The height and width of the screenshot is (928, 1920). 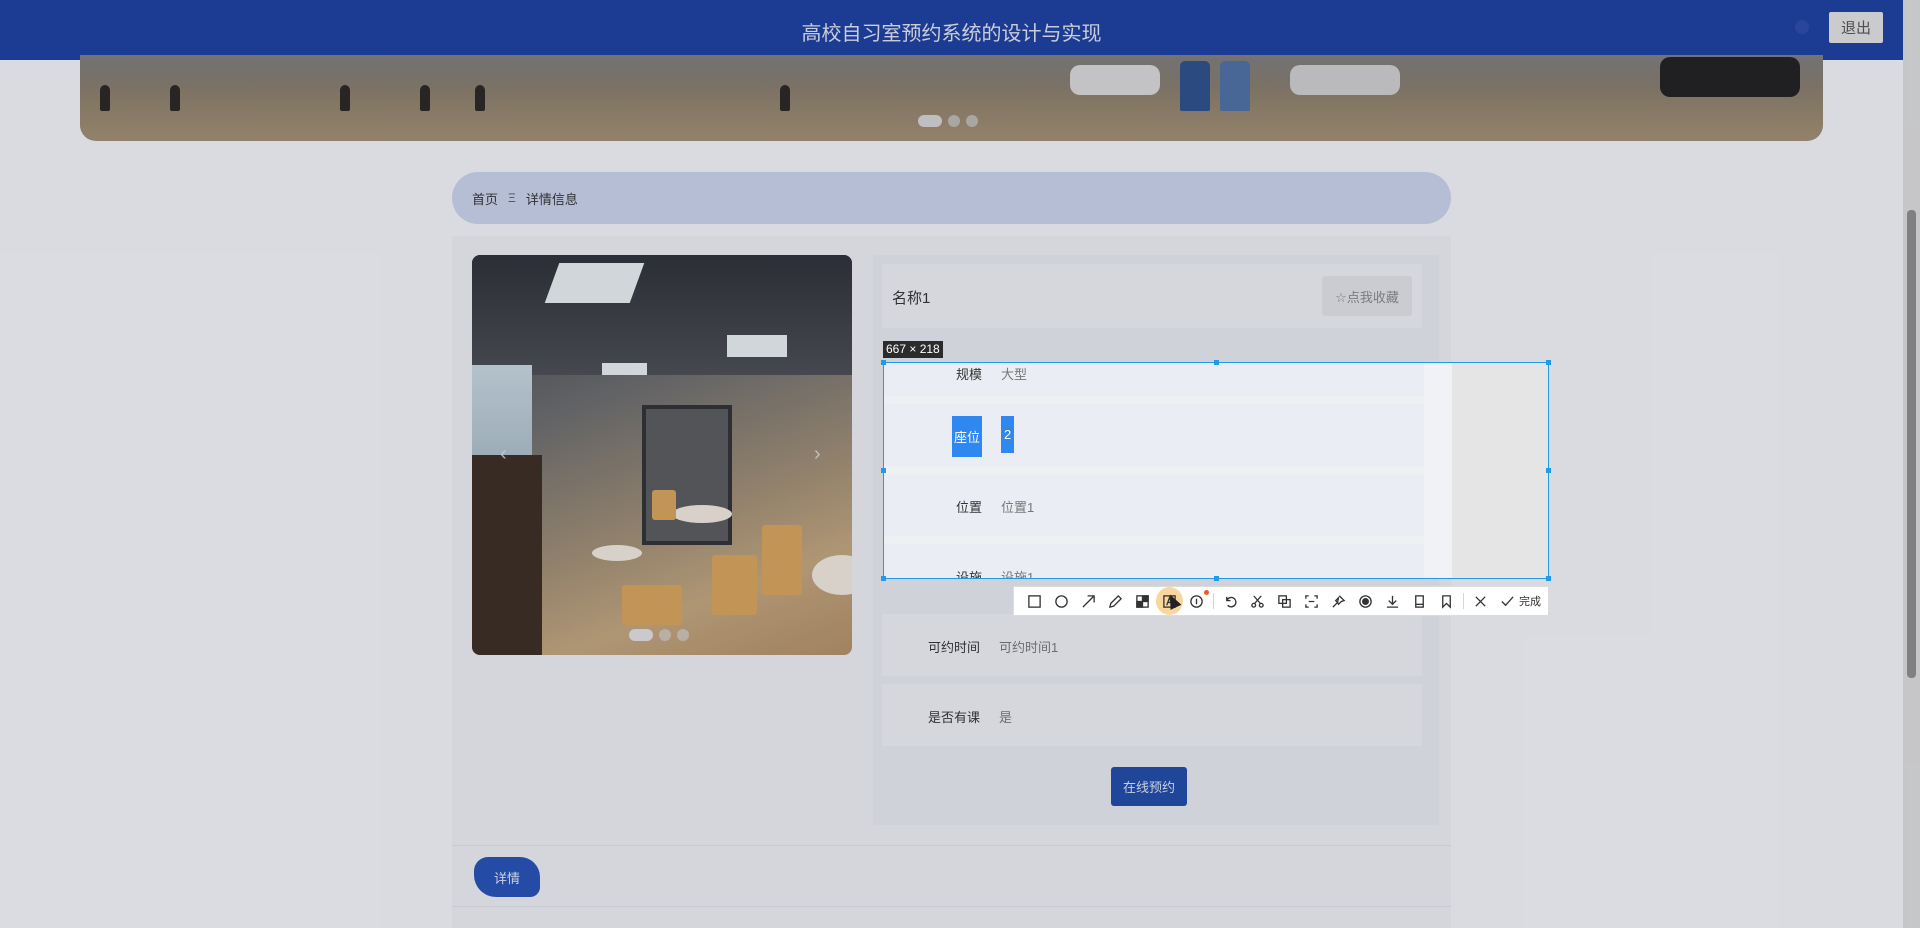 What do you see at coordinates (966, 436) in the screenshot?
I see `field-label: 座位` at bounding box center [966, 436].